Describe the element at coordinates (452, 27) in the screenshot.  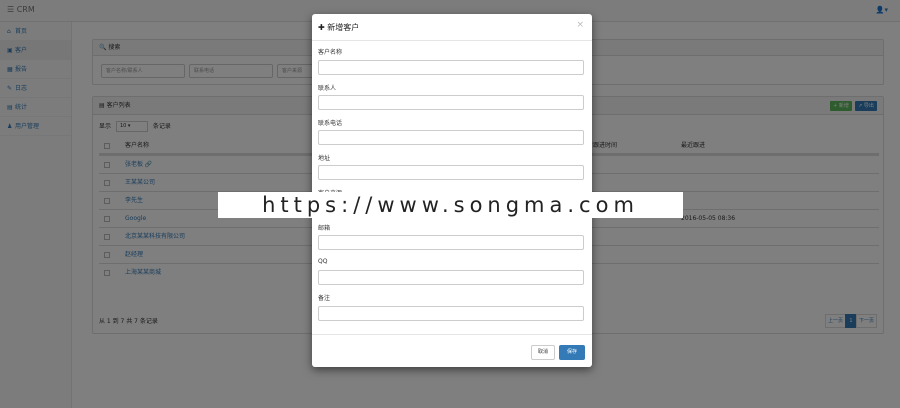
I see `modal-header: ✚ 新增客户 ×` at that location.